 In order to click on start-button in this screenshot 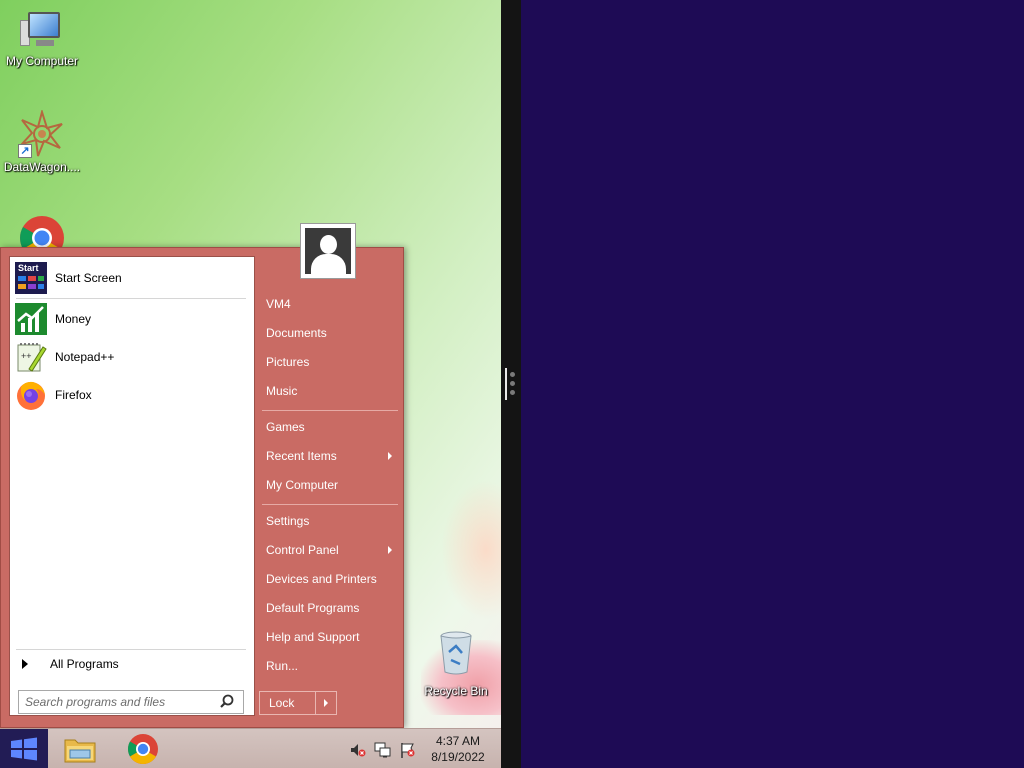, I will do `click(24, 748)`.